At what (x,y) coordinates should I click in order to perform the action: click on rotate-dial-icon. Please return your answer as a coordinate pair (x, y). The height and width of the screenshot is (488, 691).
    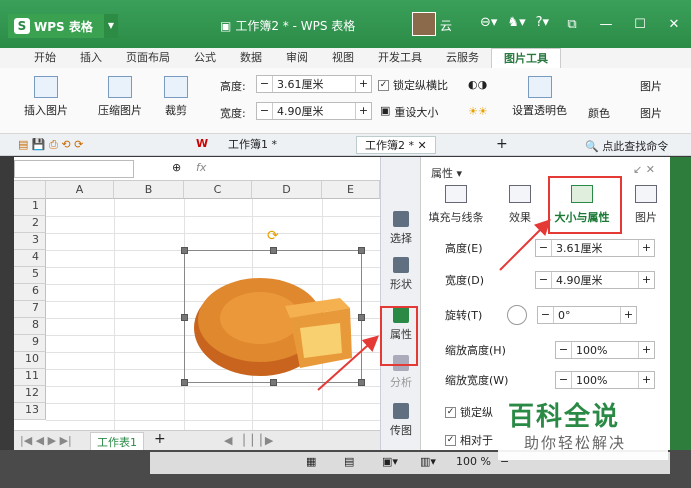
    Looking at the image, I should click on (517, 315).